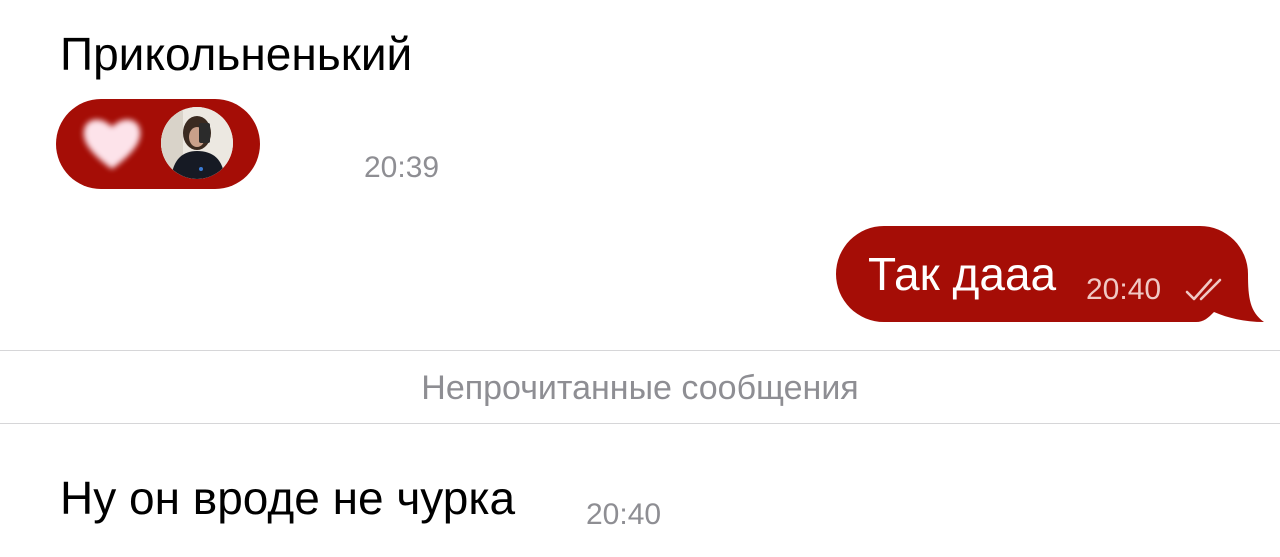 Image resolution: width=1280 pixels, height=557 pixels. I want to click on message-outgoing-bubble: Так дааа 20:40, so click(1050, 274).